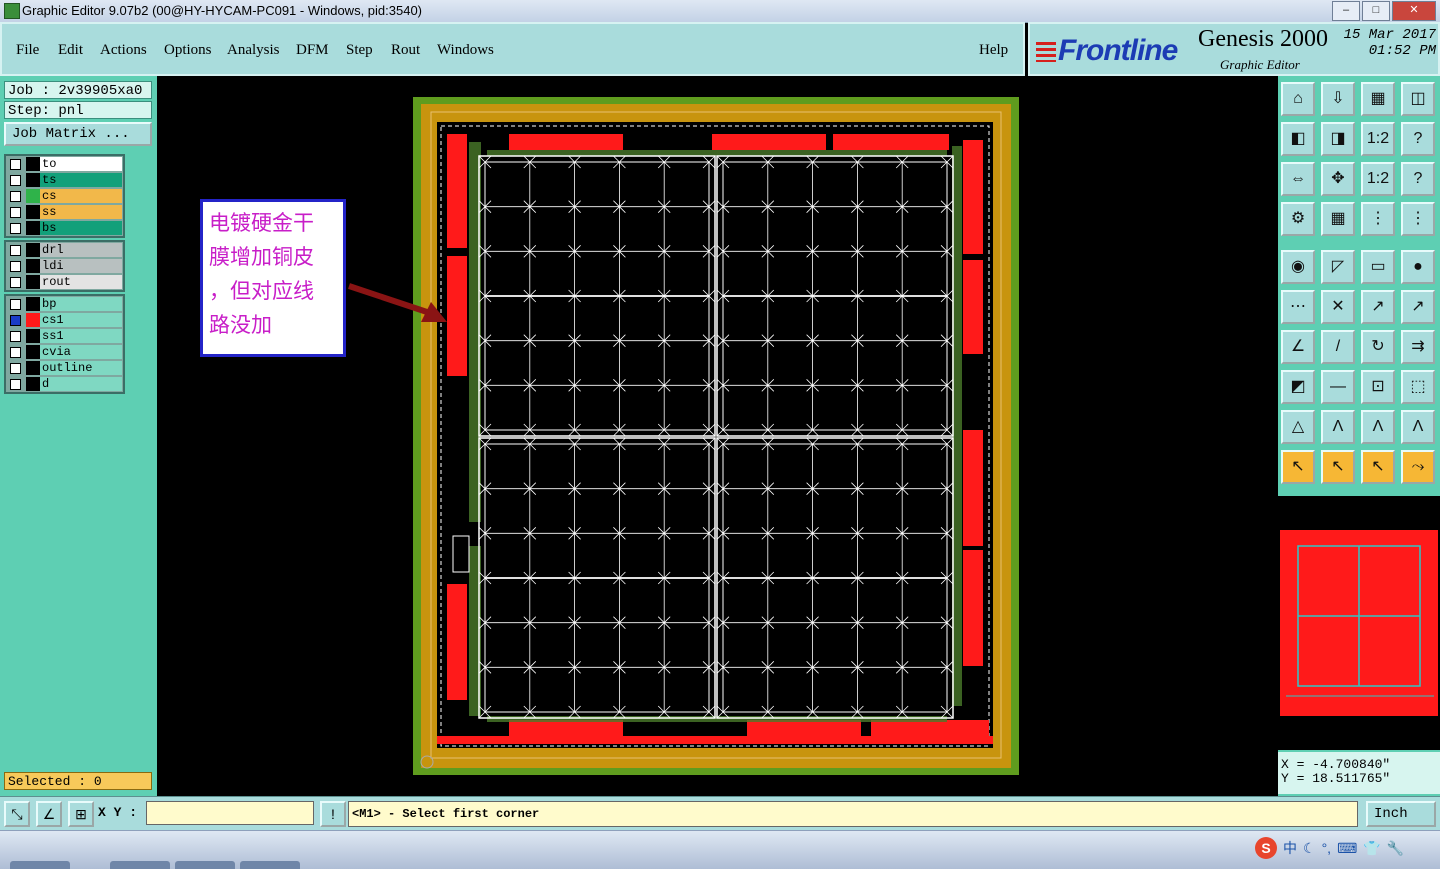 The image size is (1440, 869). Describe the element at coordinates (1418, 179) in the screenshot. I see `help-icon: ?` at that location.